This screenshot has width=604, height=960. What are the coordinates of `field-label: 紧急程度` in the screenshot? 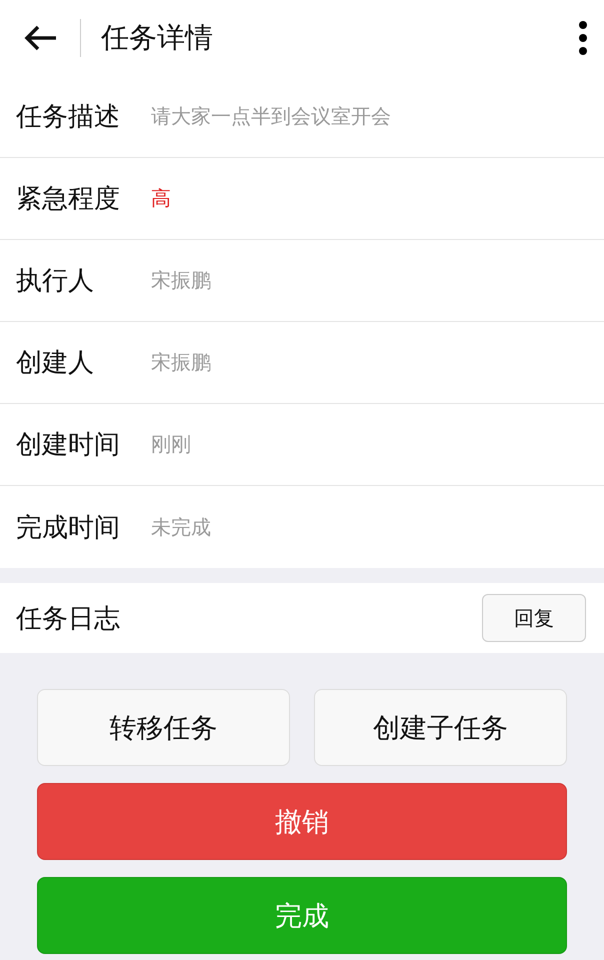 It's located at (68, 199).